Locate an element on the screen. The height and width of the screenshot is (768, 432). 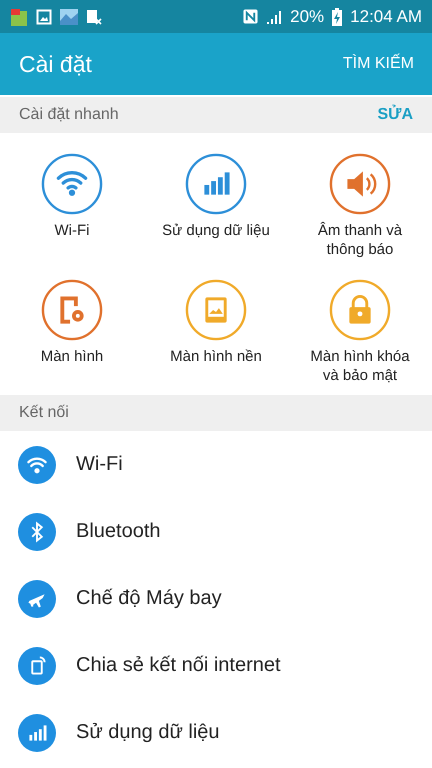
setting-item: Bluetooth is located at coordinates (118, 531).